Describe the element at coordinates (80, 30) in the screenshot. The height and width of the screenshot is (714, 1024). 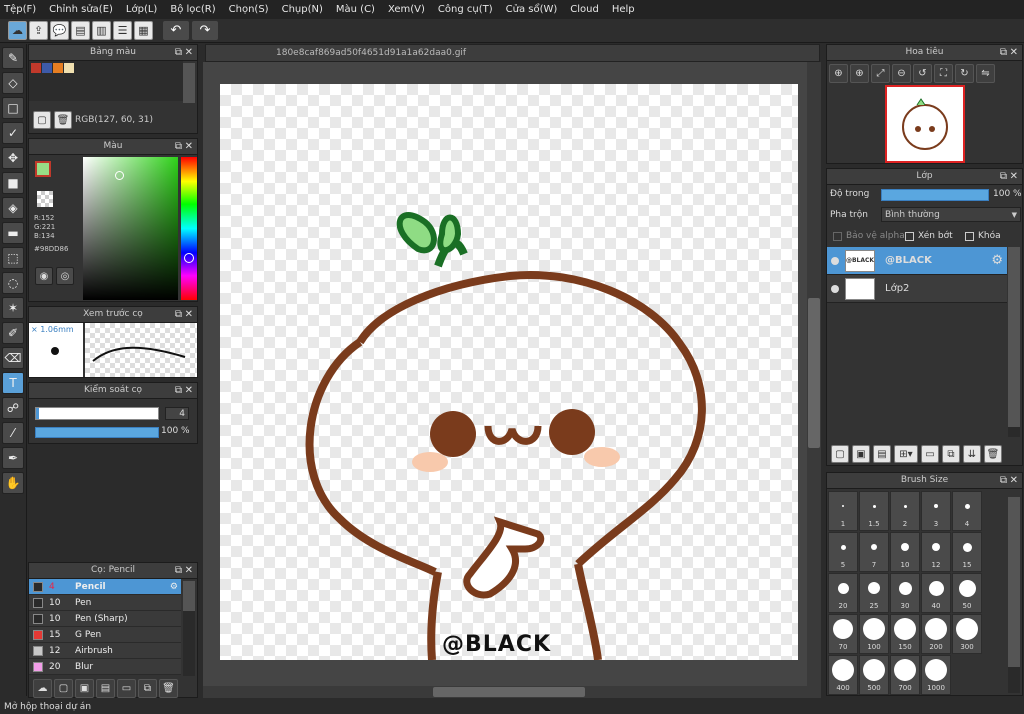
I see `comment-icon: ▤` at that location.